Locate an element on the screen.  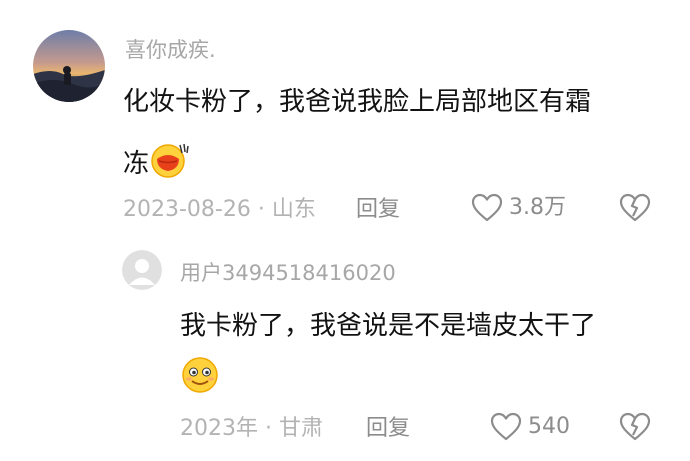
comment-username: 喜你成疾. is located at coordinates (170, 50).